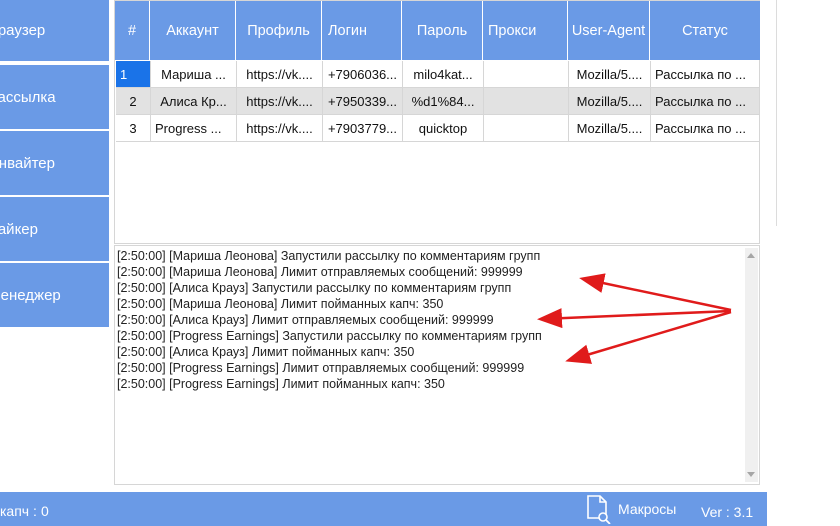  I want to click on document-search-icon, so click(599, 509).